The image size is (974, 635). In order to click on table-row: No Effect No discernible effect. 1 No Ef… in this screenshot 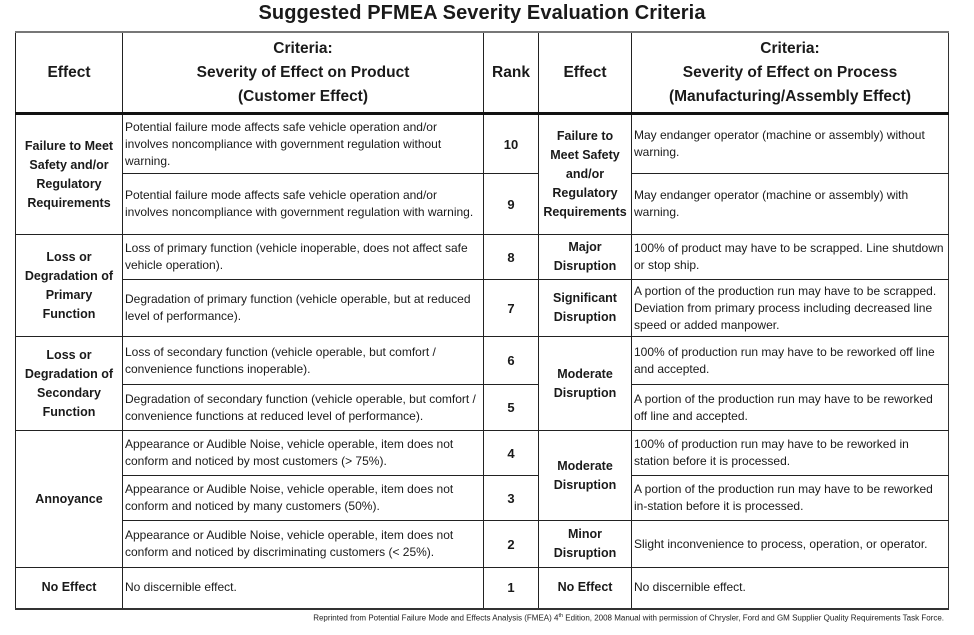, I will do `click(482, 588)`.